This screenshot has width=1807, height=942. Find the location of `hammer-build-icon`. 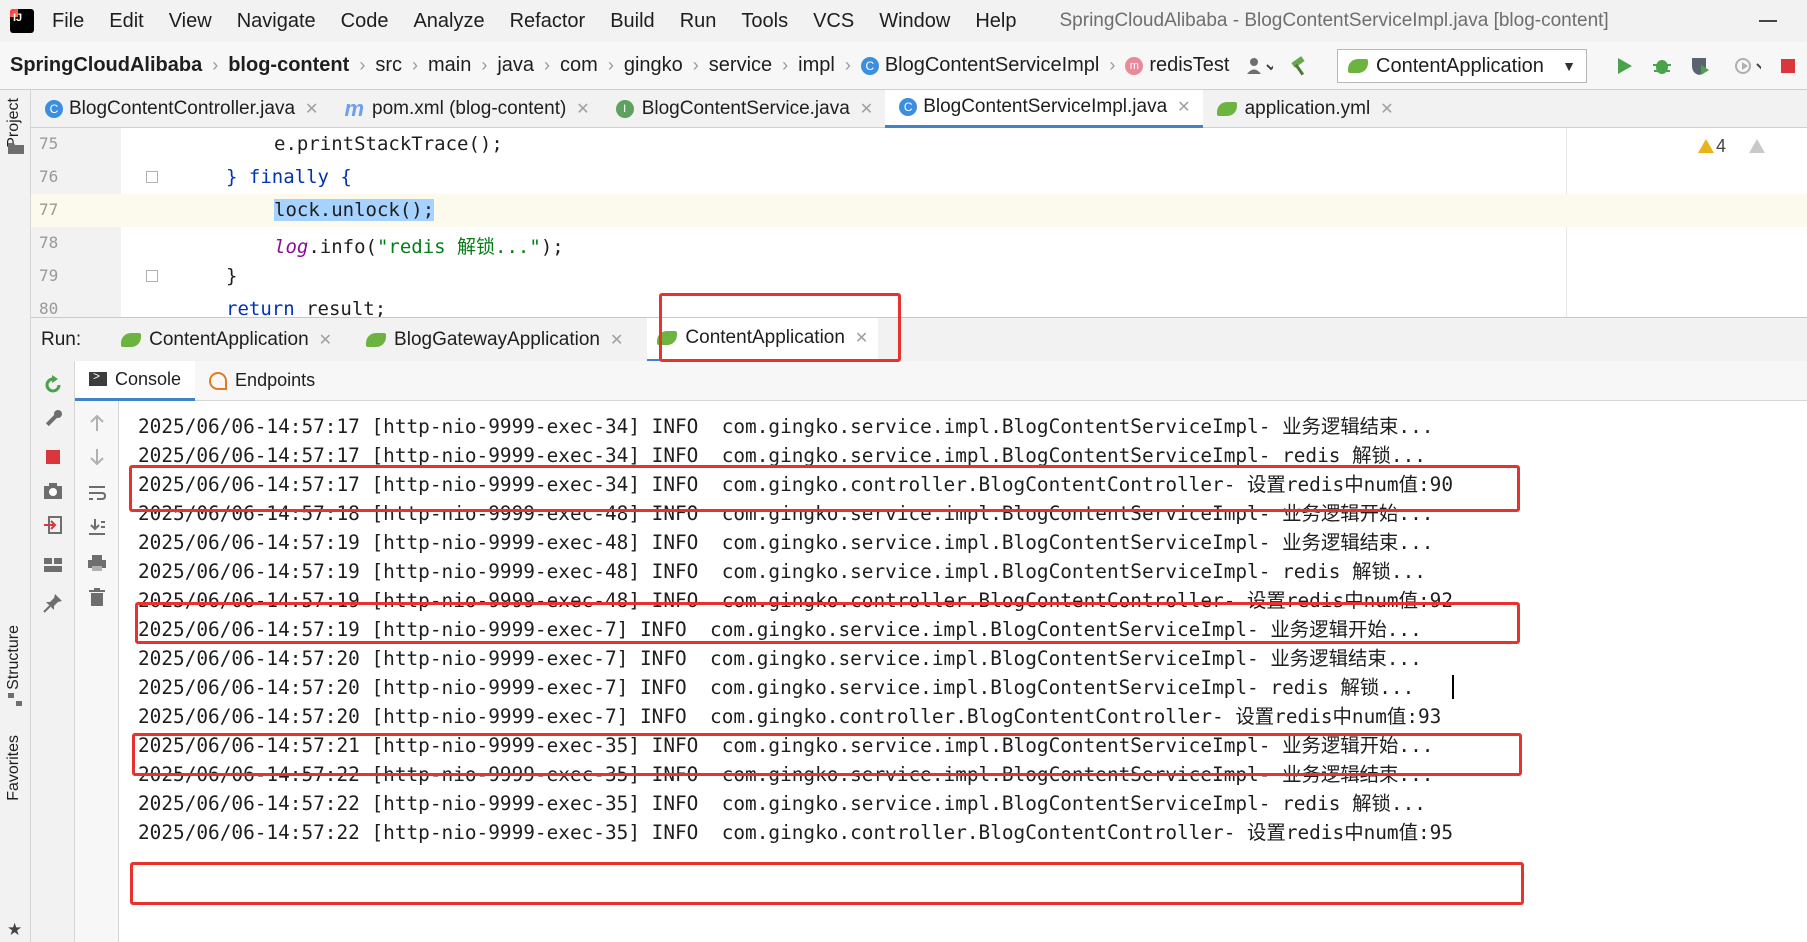

hammer-build-icon is located at coordinates (1300, 66).